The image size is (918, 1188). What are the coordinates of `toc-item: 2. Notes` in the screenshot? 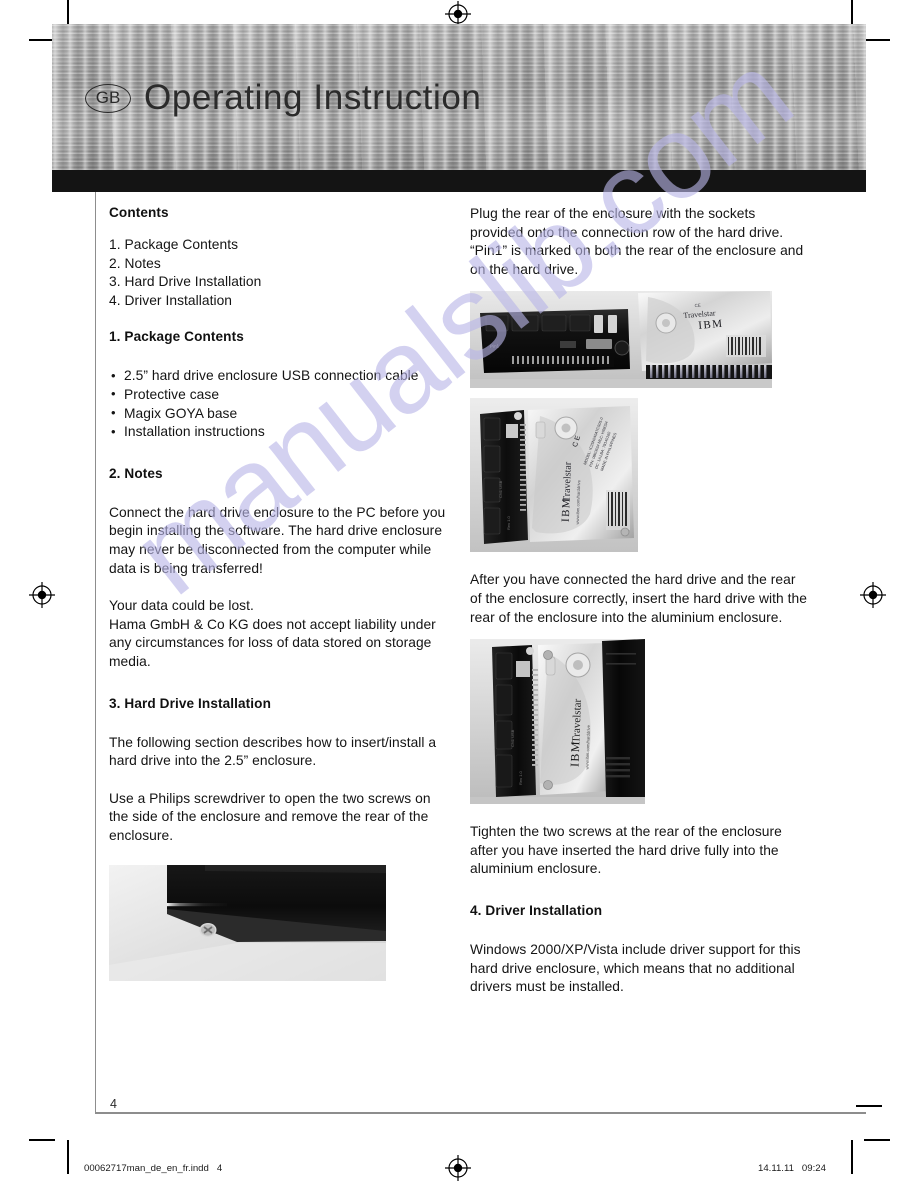 It's located at (279, 264).